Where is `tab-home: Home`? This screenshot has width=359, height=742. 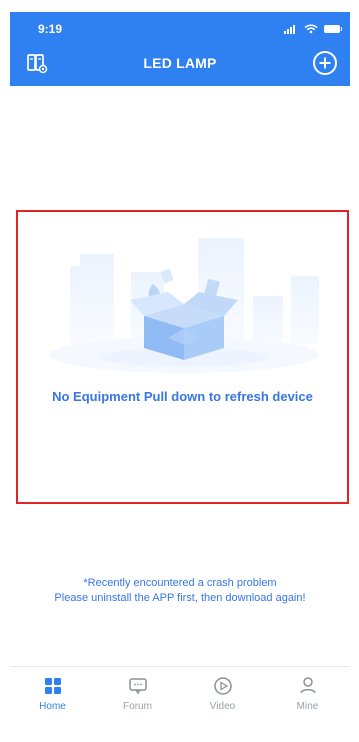 tab-home: Home is located at coordinates (53, 693).